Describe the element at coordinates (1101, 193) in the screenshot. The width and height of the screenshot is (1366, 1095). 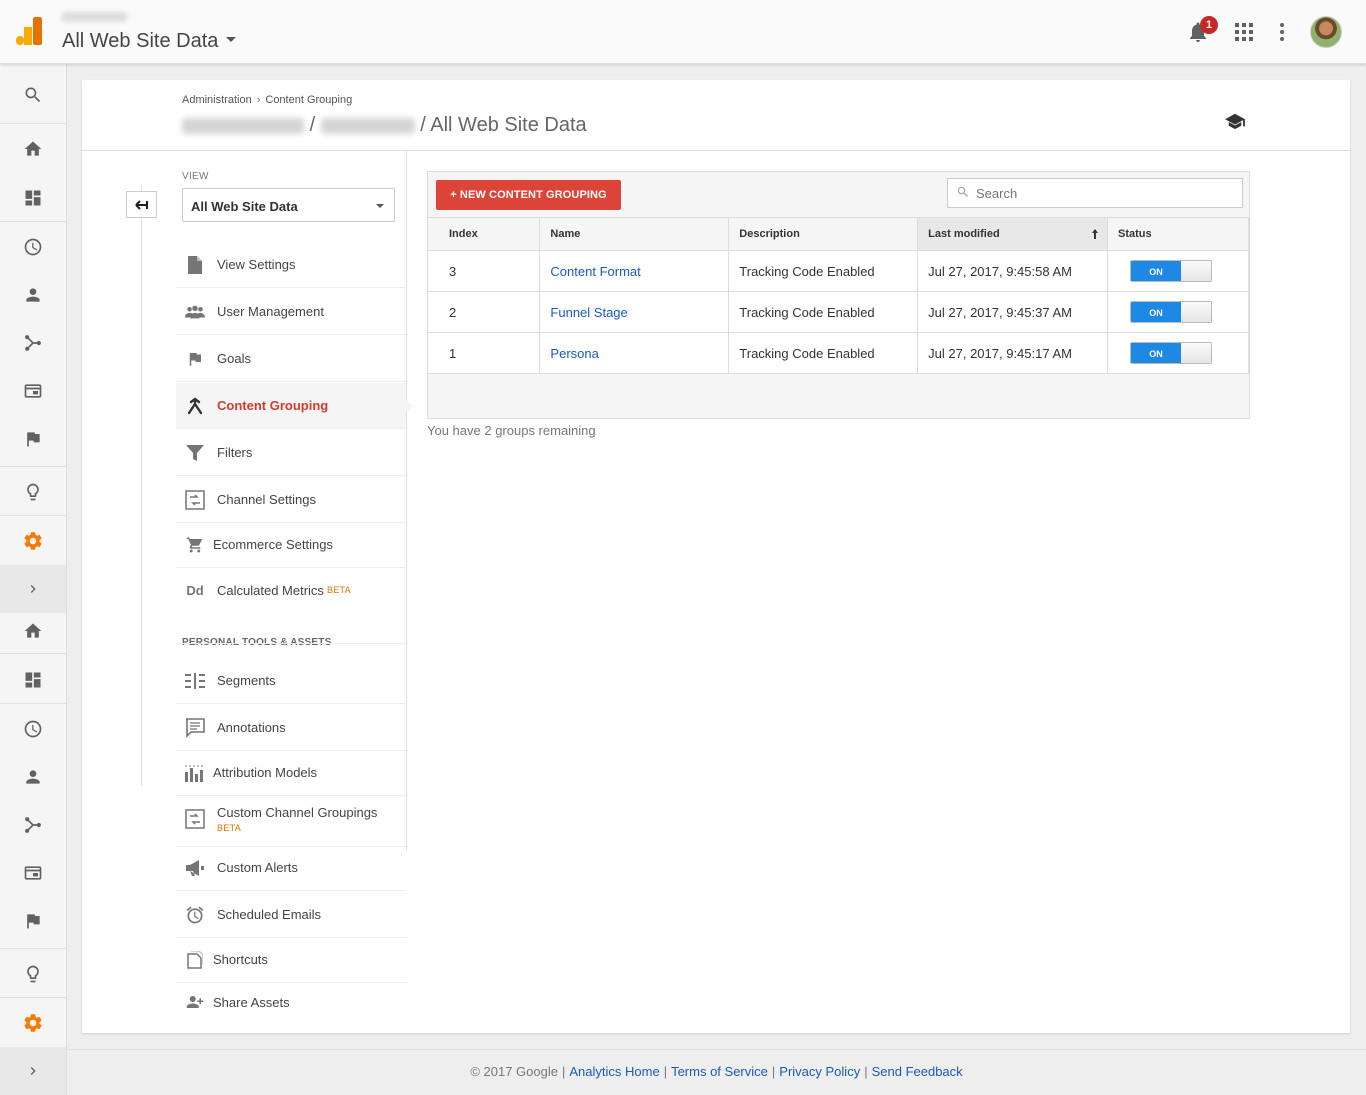
I see `search-input` at that location.